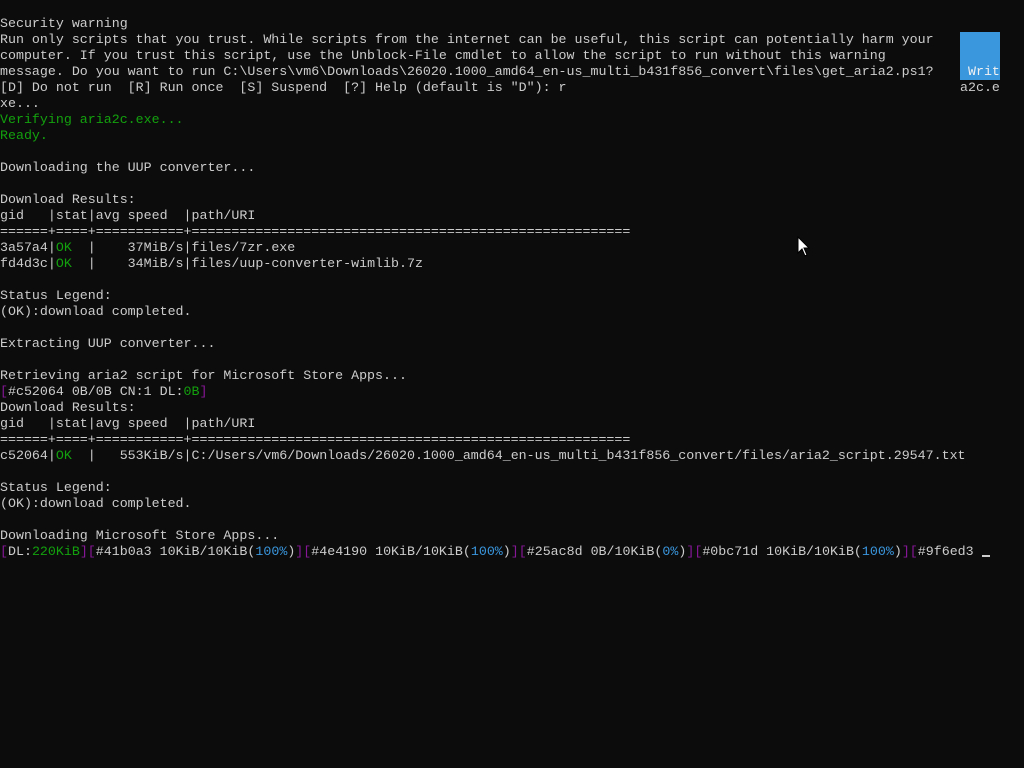  What do you see at coordinates (980, 56) in the screenshot?
I see `progress-overlay: Writ ritin` at bounding box center [980, 56].